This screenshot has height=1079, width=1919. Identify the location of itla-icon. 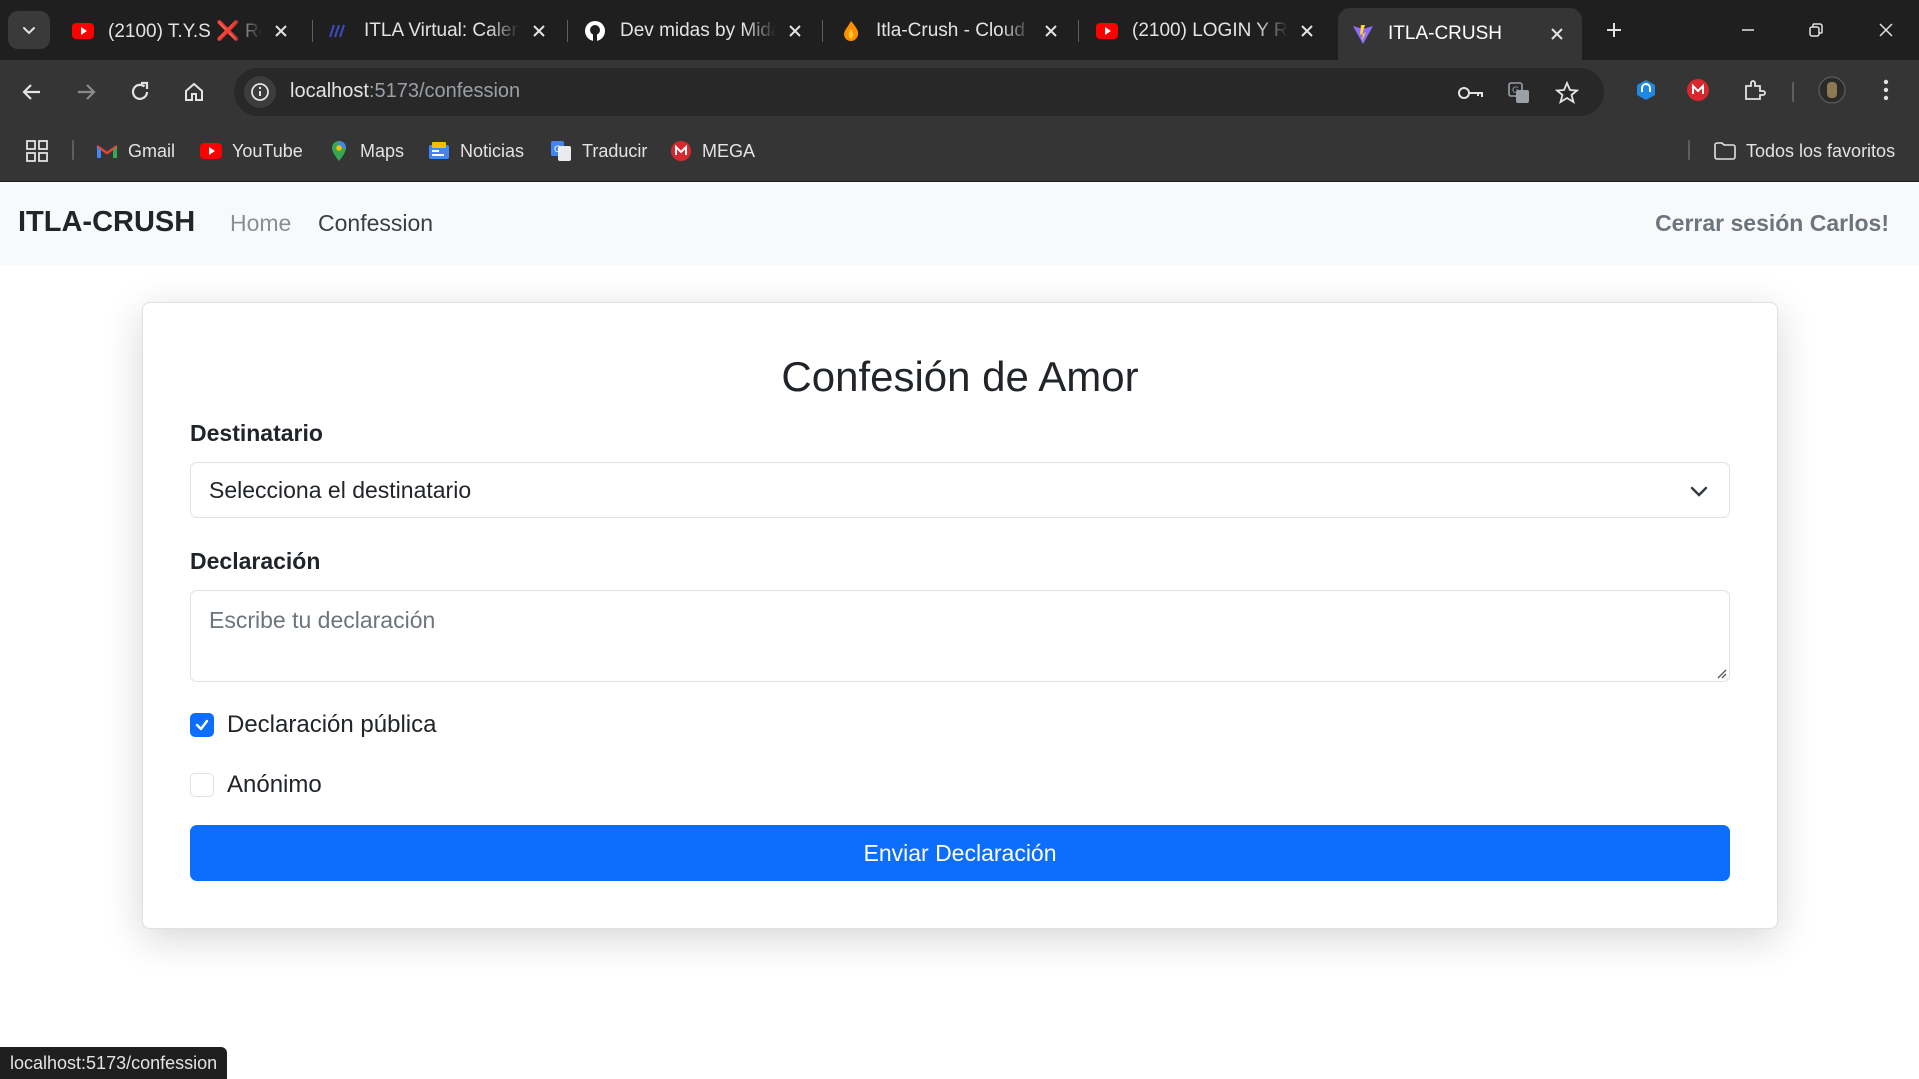
(339, 31).